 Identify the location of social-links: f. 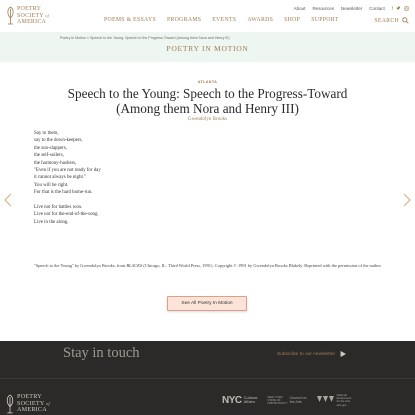
(400, 8).